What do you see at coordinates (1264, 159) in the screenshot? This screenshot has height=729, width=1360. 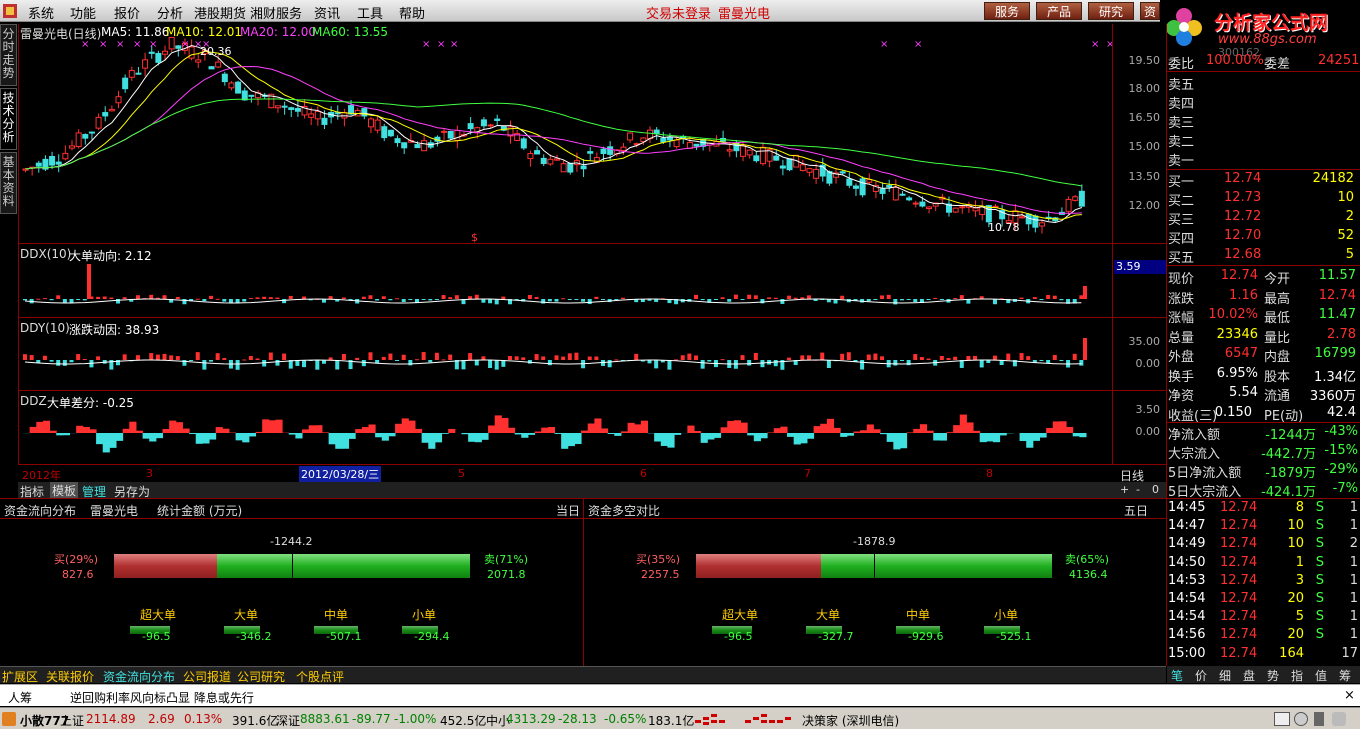 I see `sell-level-row: 卖一` at bounding box center [1264, 159].